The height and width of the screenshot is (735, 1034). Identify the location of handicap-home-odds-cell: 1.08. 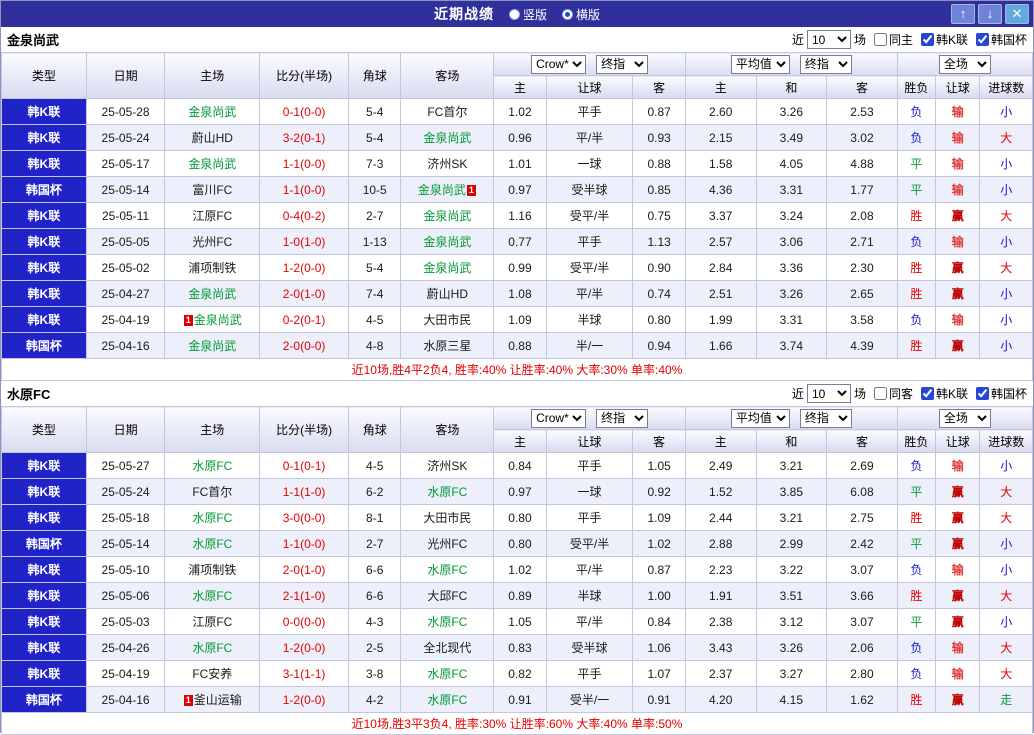
(520, 293).